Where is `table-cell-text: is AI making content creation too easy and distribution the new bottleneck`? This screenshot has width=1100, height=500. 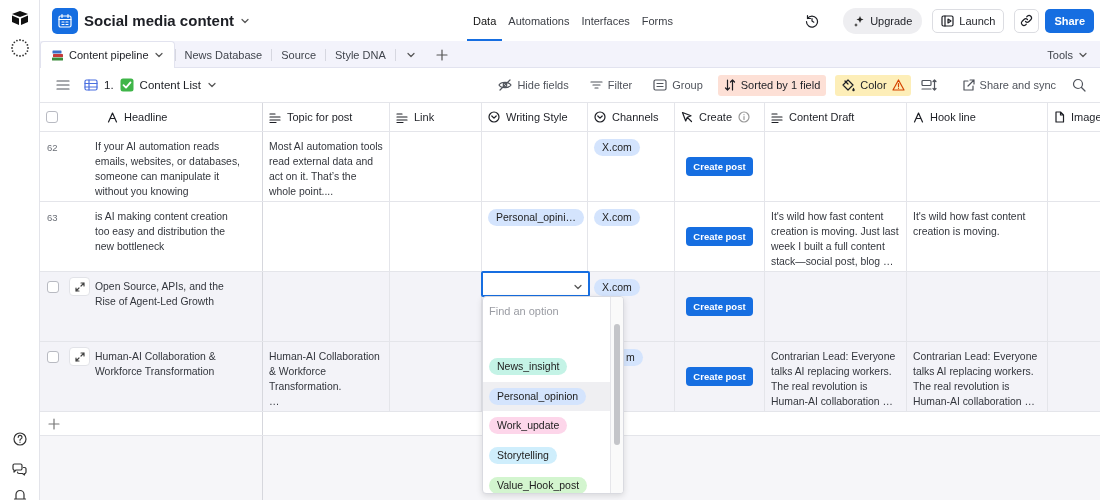
table-cell-text: is AI making content creation too easy and distribution the new bottleneck is located at coordinates (162, 232).